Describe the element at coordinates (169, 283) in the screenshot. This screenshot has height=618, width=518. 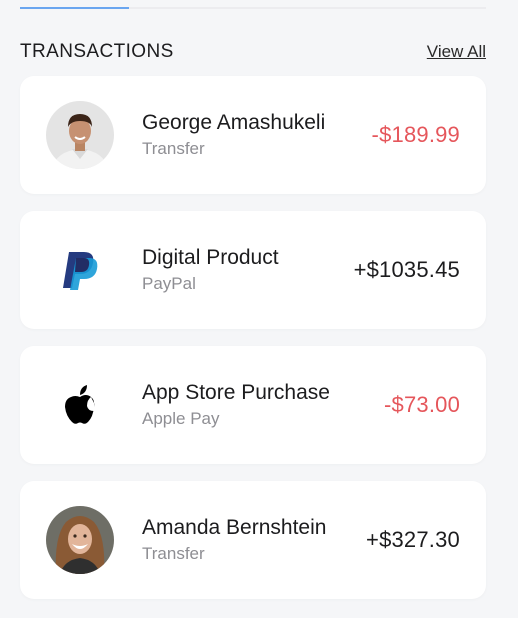
I see `transaction-subtitle: PayPal` at that location.